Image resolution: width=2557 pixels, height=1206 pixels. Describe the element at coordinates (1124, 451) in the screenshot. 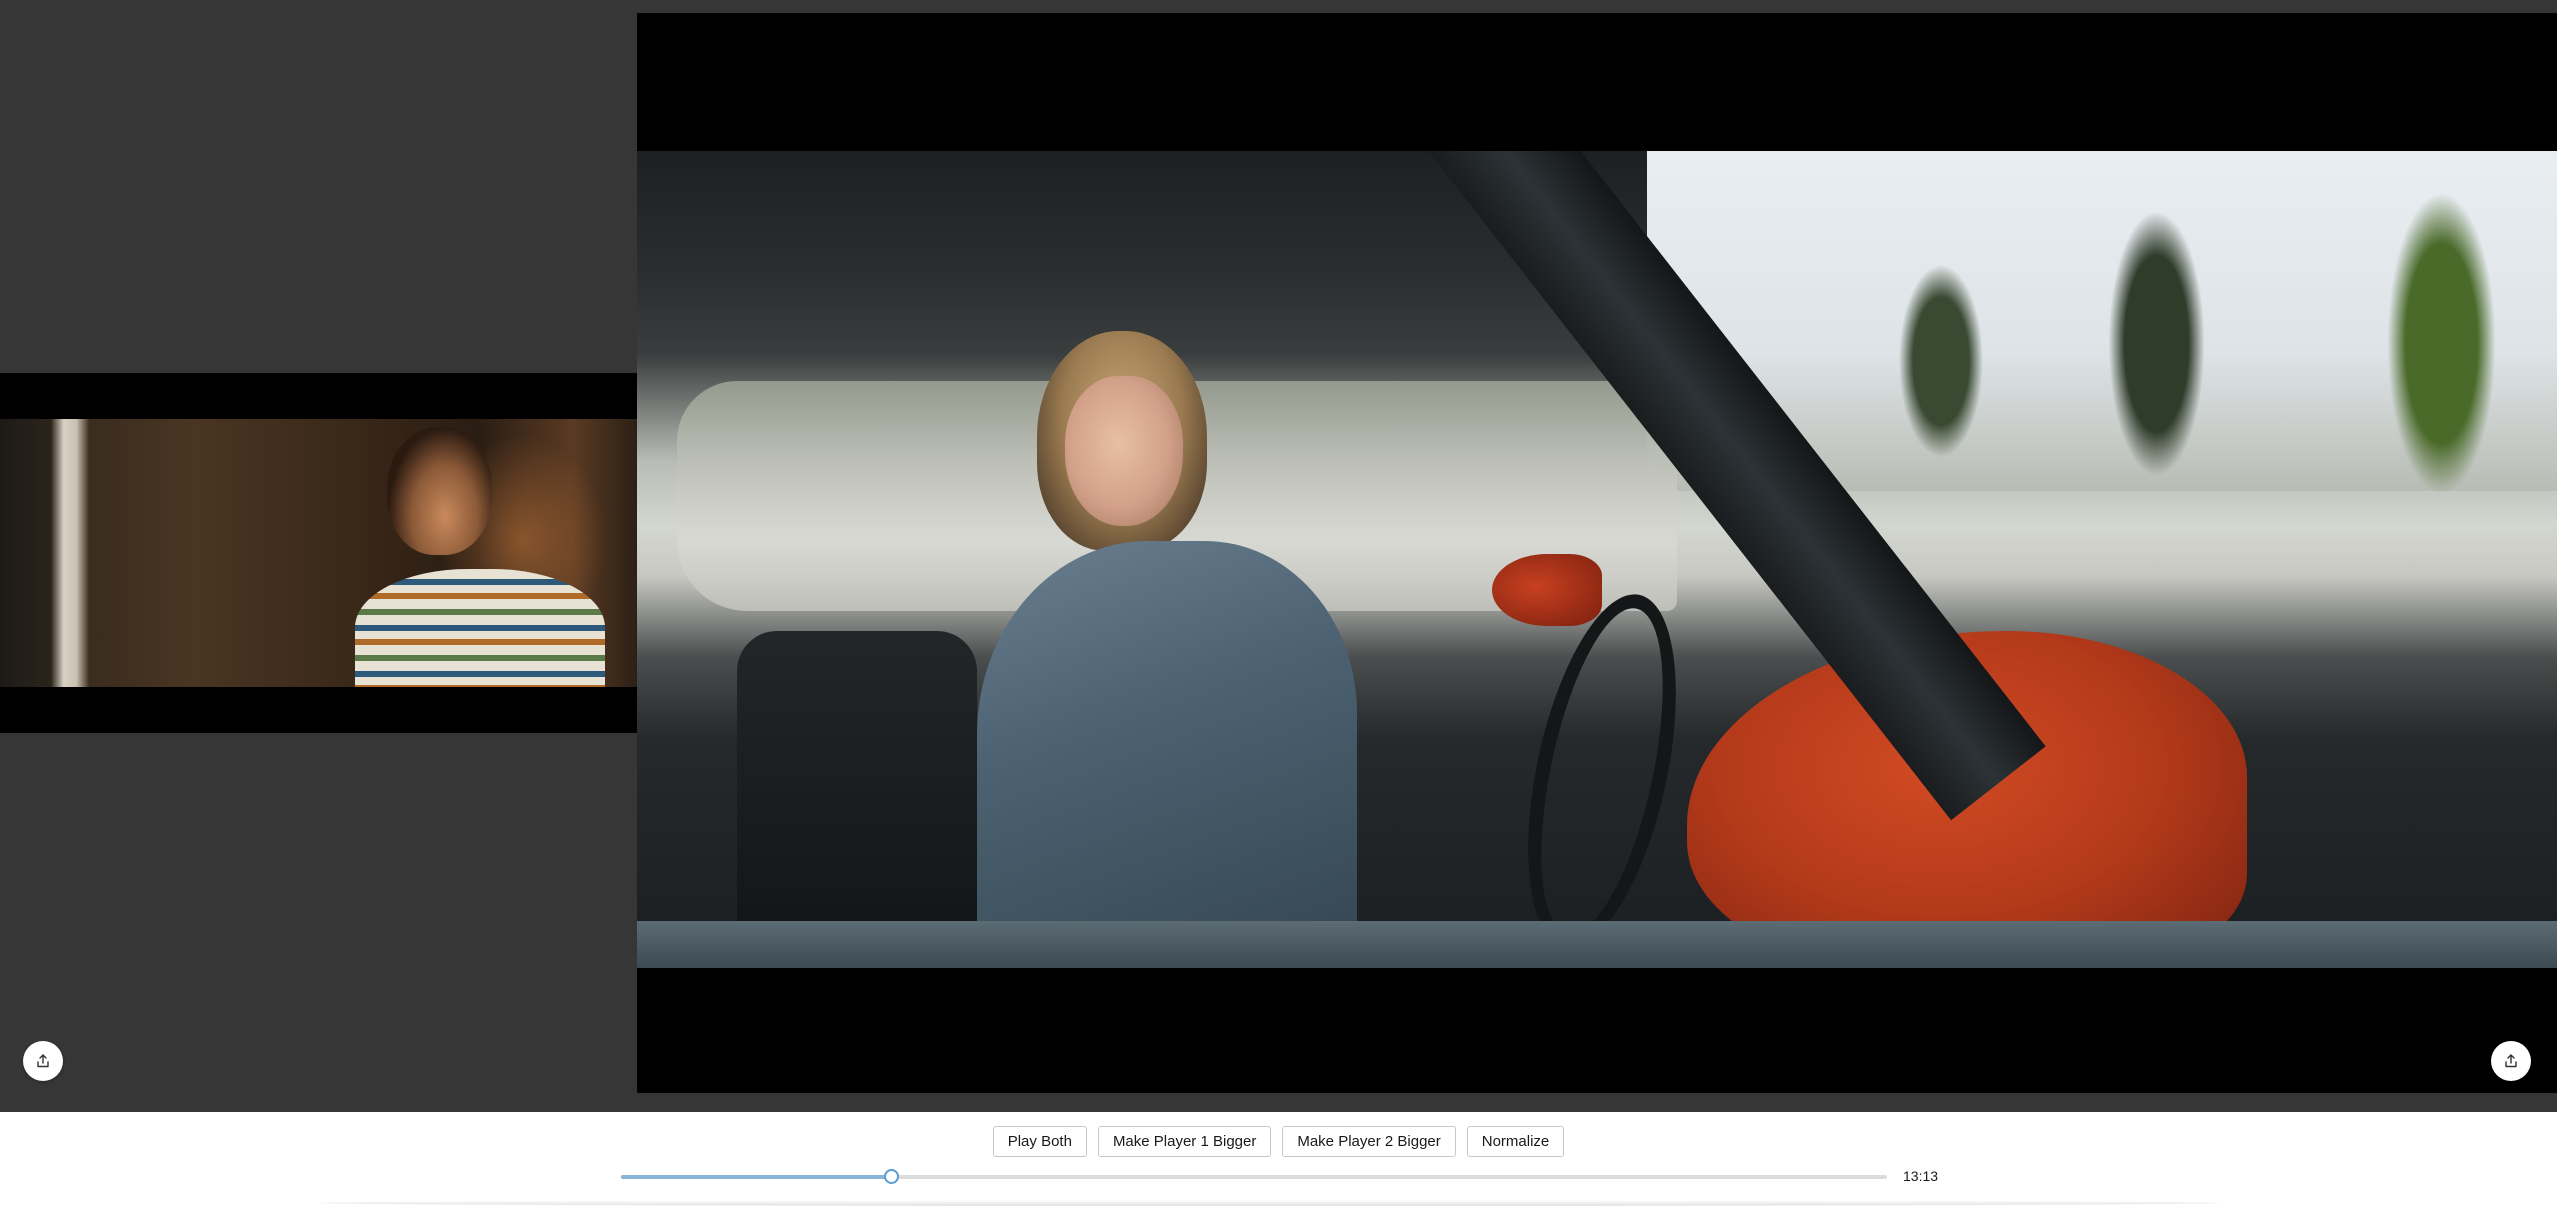

I see `scene-figure-face` at that location.